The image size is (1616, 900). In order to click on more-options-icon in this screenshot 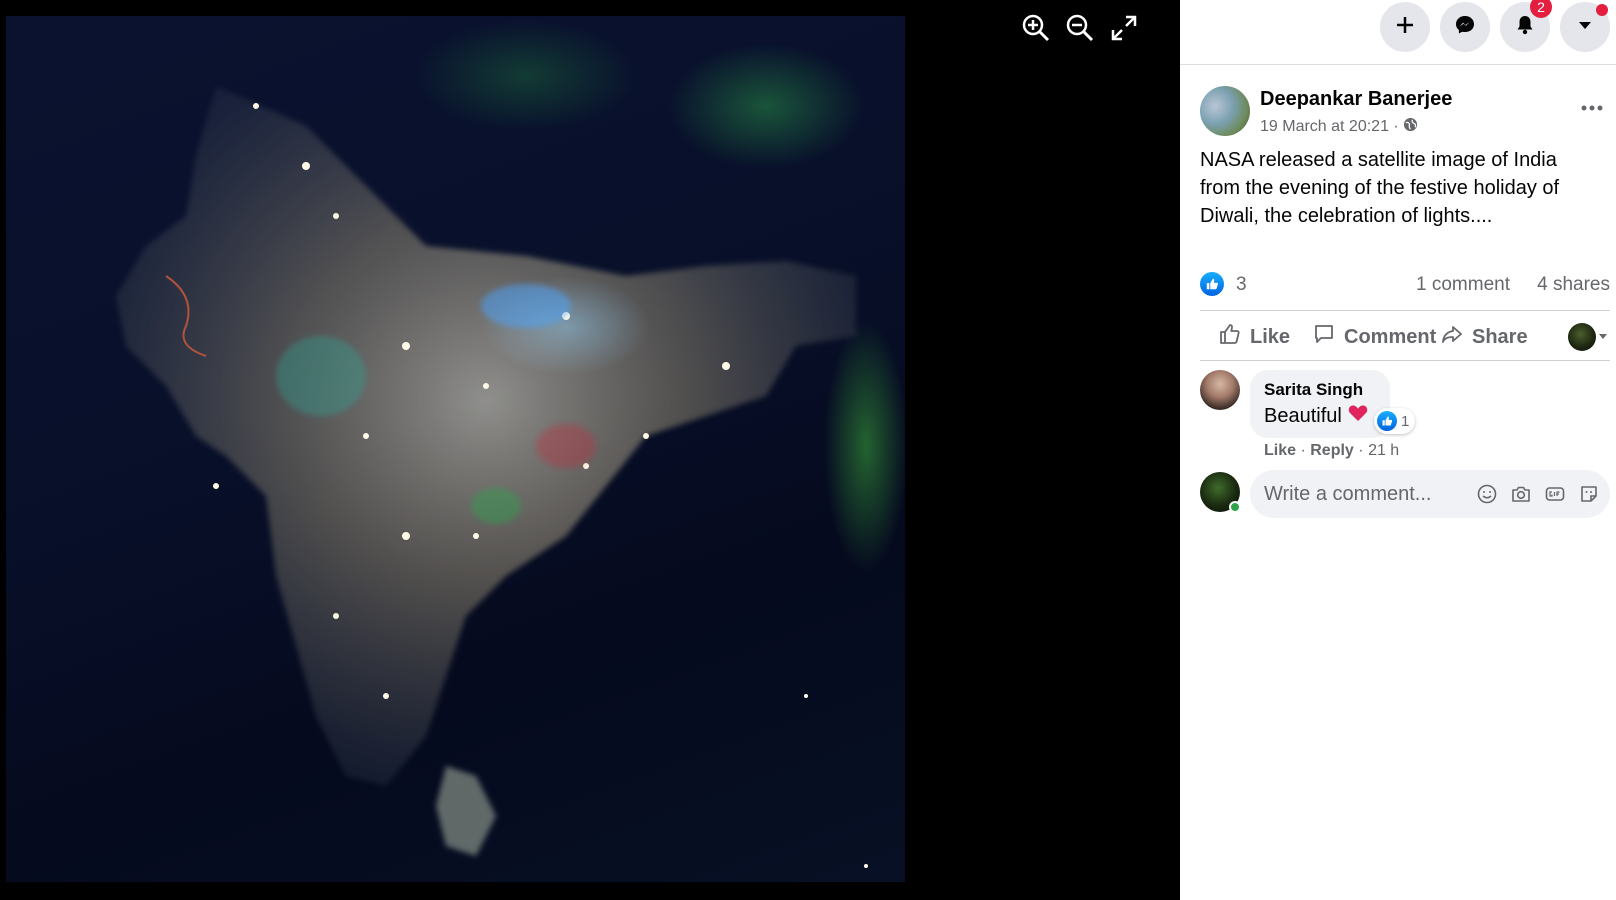, I will do `click(1592, 108)`.